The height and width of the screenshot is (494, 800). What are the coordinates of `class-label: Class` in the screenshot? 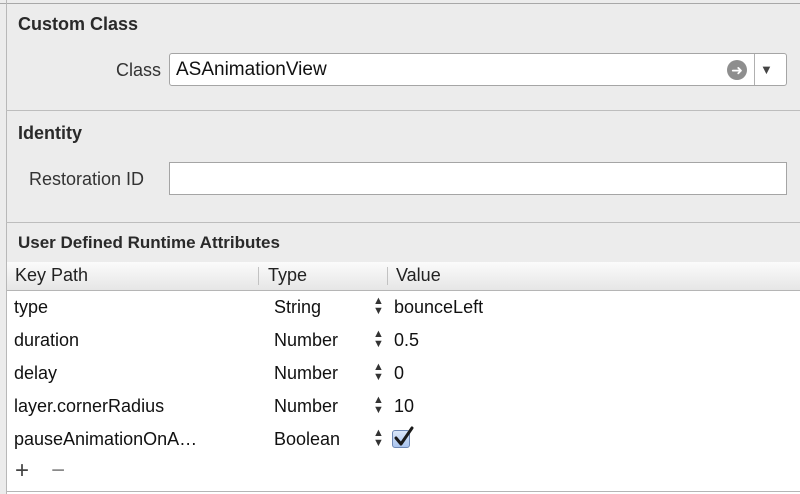 It's located at (139, 70).